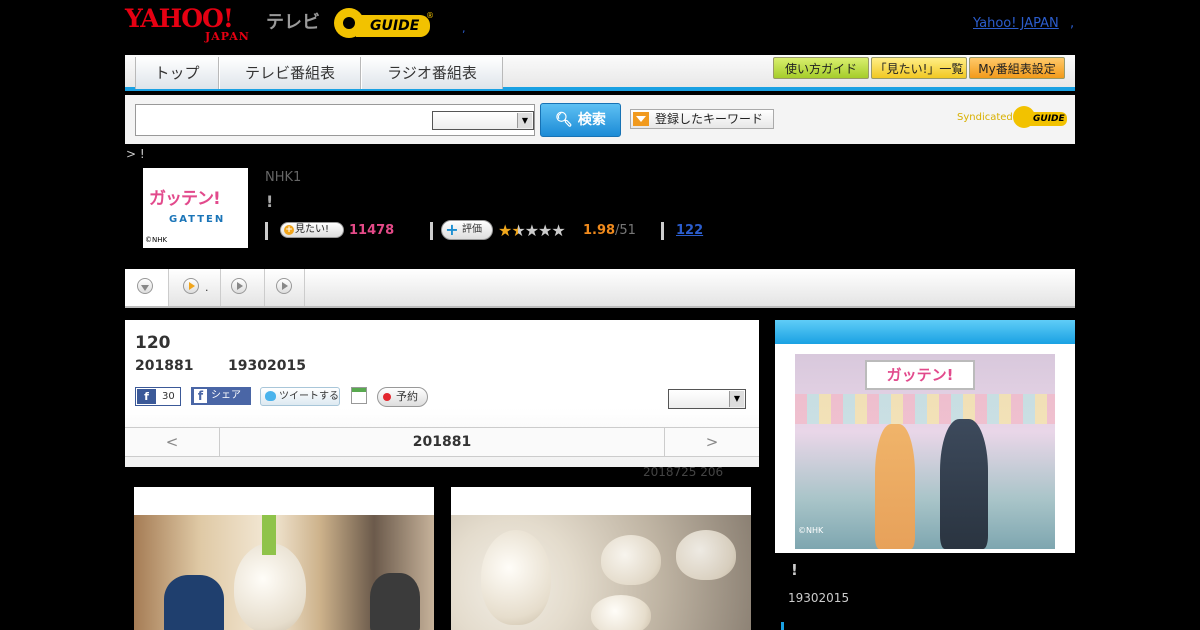 This screenshot has width=1200, height=630. I want to click on nav-tab-tv-schedule: テレビ番組表, so click(290, 73).